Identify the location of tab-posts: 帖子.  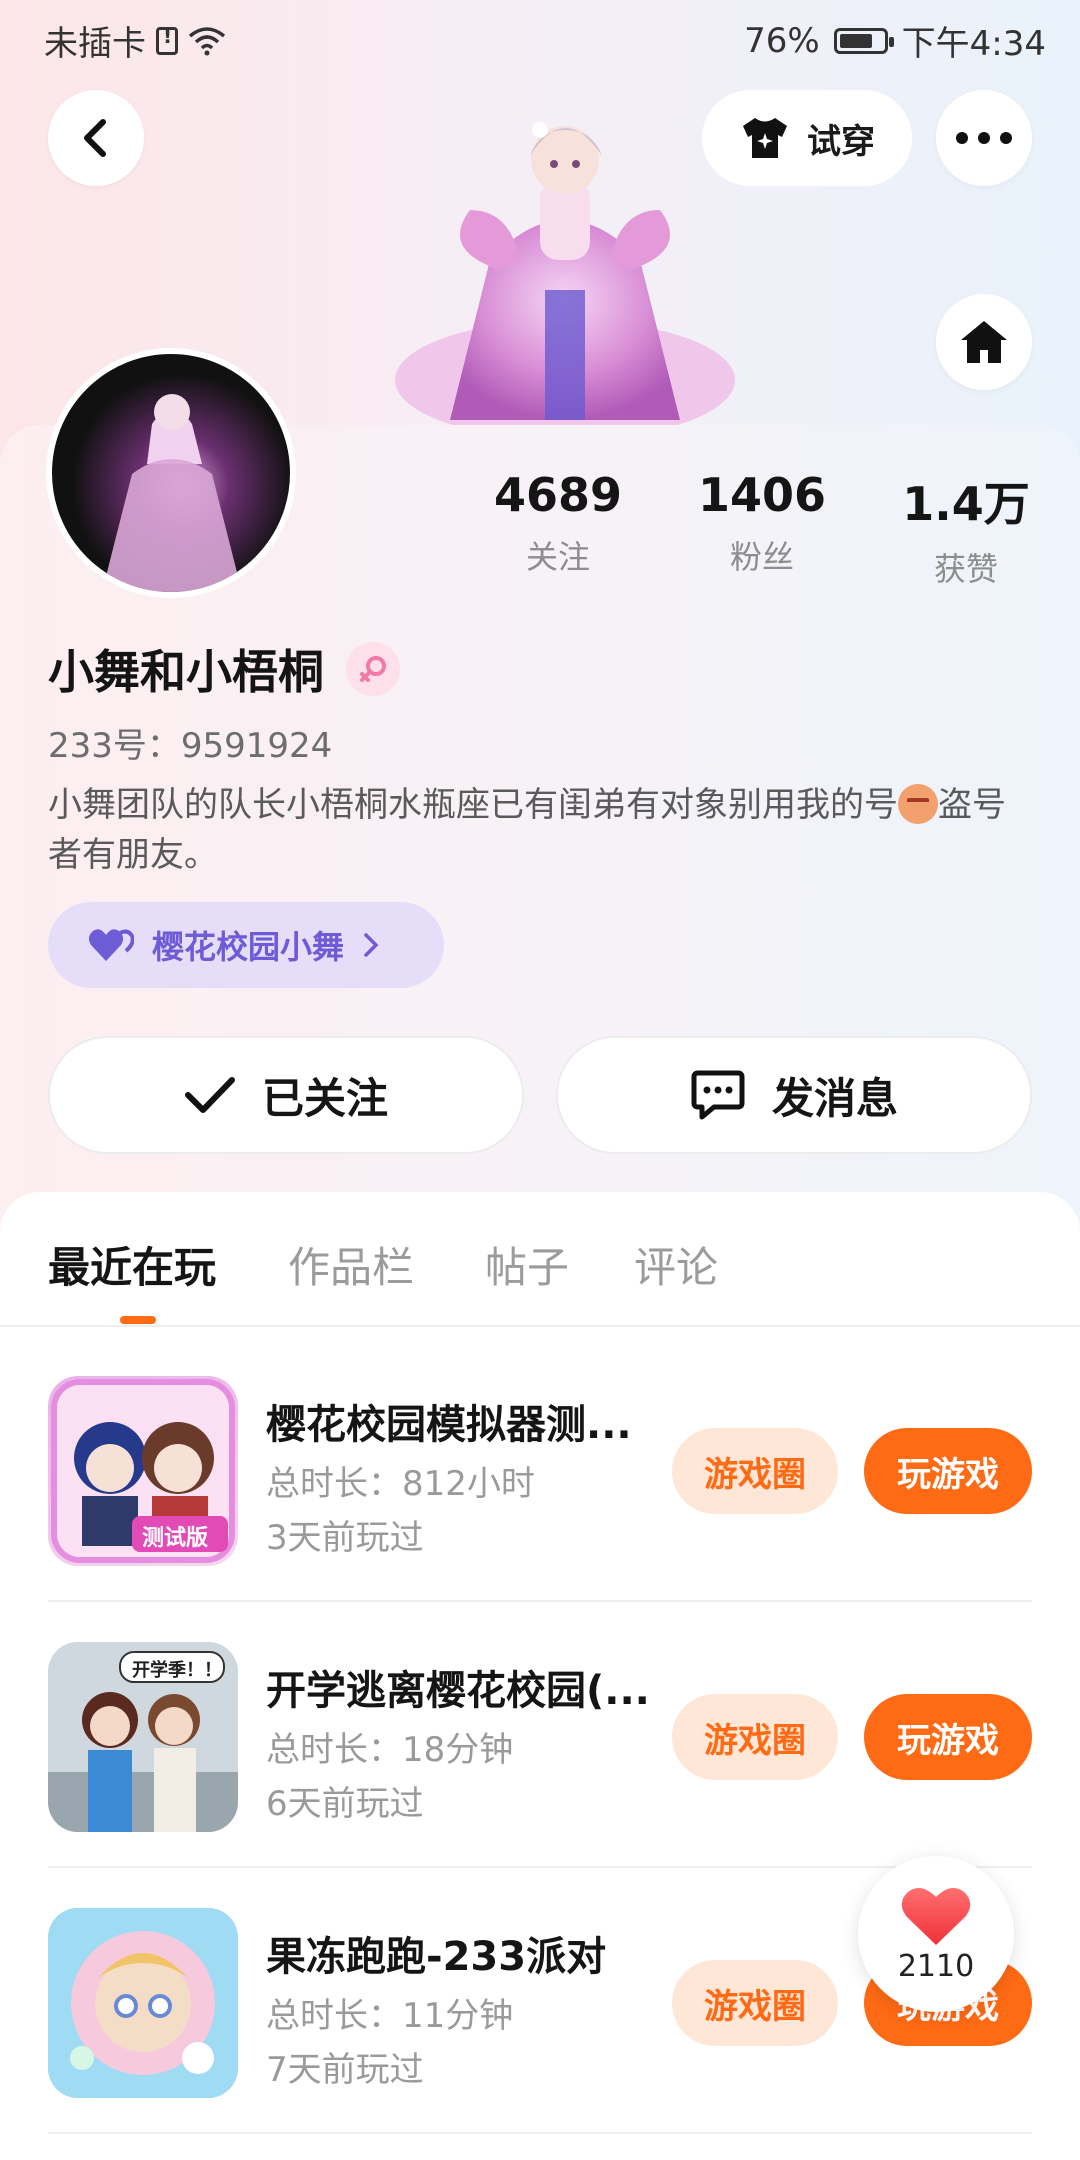
(527, 1264).